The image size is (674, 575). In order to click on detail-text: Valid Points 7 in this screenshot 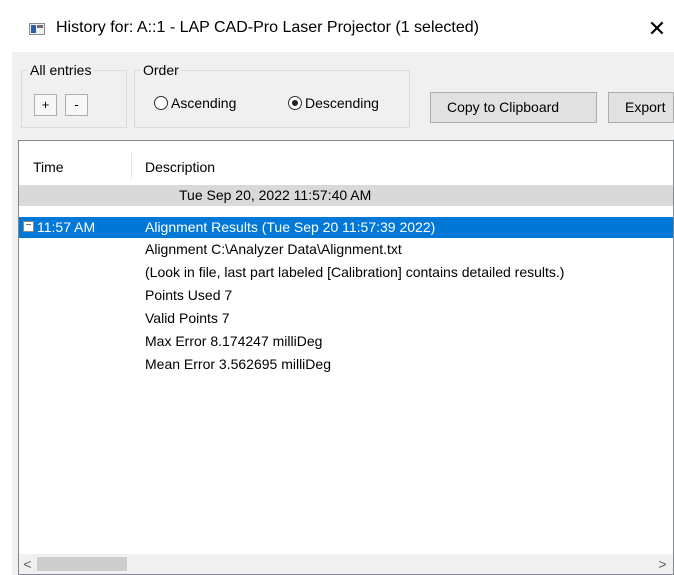, I will do `click(187, 318)`.